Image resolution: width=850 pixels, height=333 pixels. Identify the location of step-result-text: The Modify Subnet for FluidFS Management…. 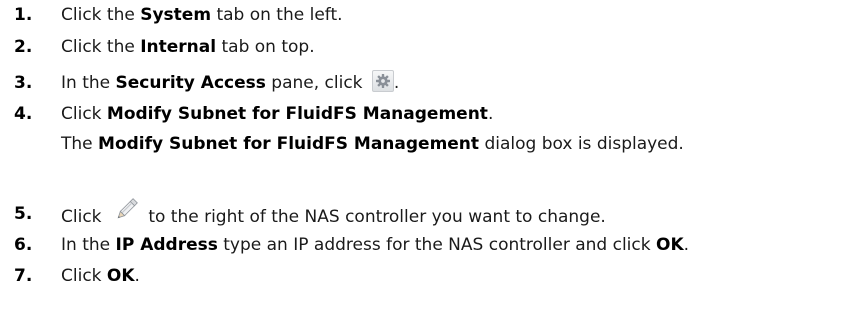
(372, 144).